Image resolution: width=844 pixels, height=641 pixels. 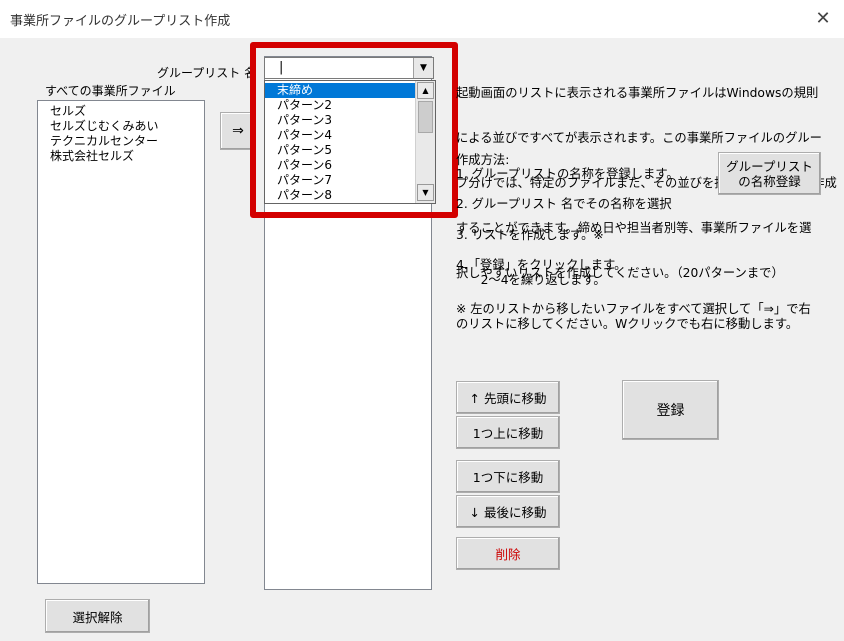 What do you see at coordinates (121, 156) in the screenshot?
I see `list-item: 株式会社セルズ` at bounding box center [121, 156].